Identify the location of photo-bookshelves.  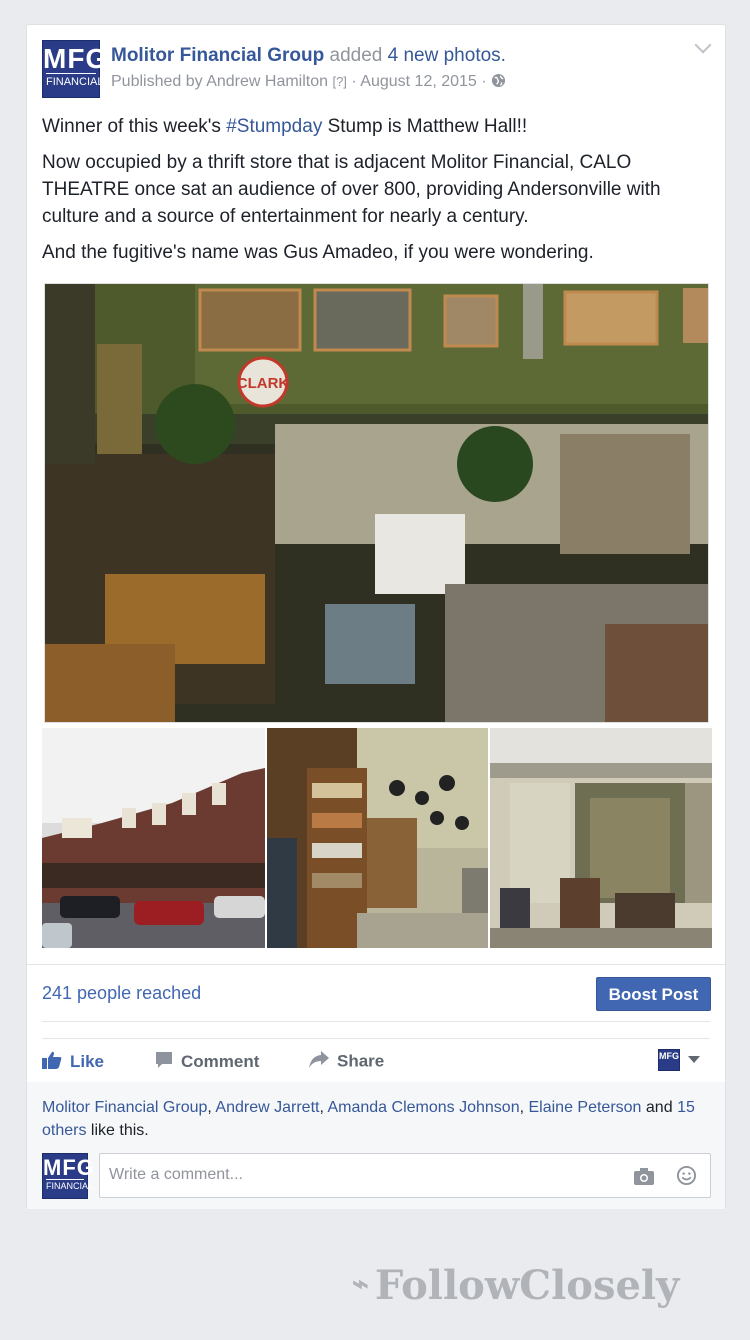
(377, 838).